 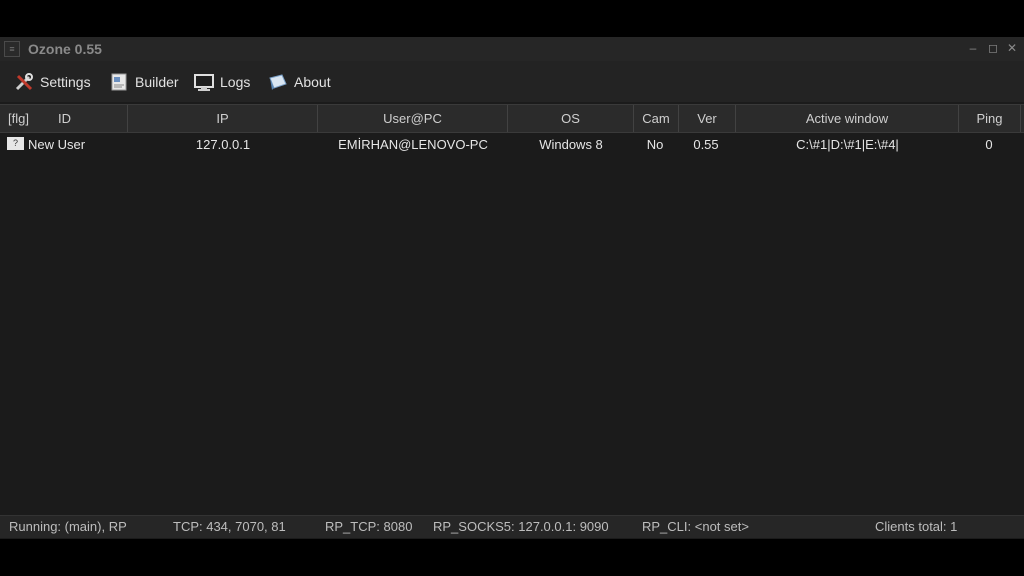 What do you see at coordinates (24, 82) in the screenshot?
I see `settings-icon` at bounding box center [24, 82].